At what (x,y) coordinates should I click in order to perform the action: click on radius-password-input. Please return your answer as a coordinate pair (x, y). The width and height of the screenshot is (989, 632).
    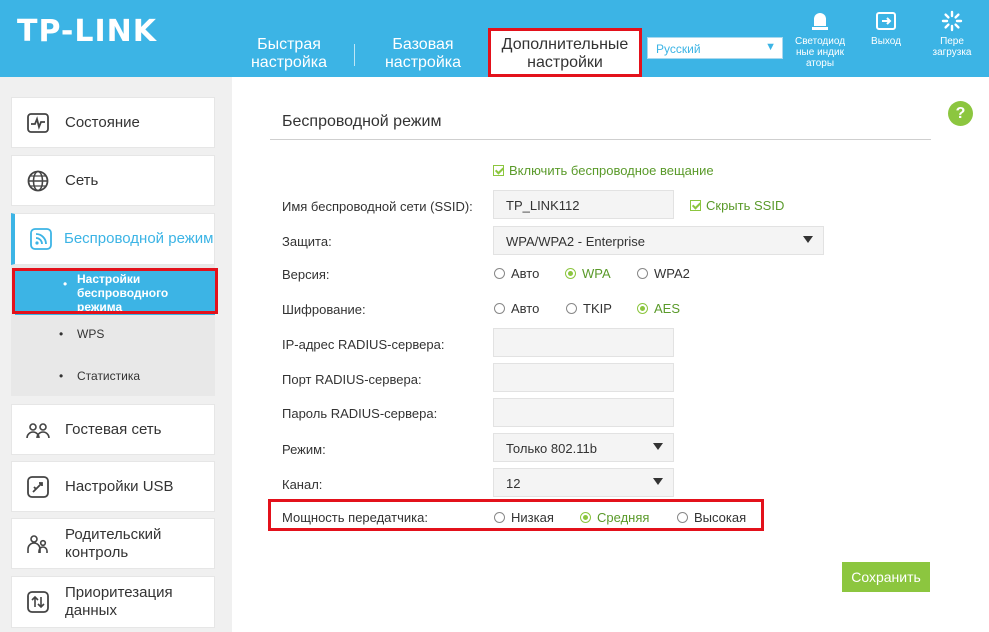
    Looking at the image, I should click on (583, 412).